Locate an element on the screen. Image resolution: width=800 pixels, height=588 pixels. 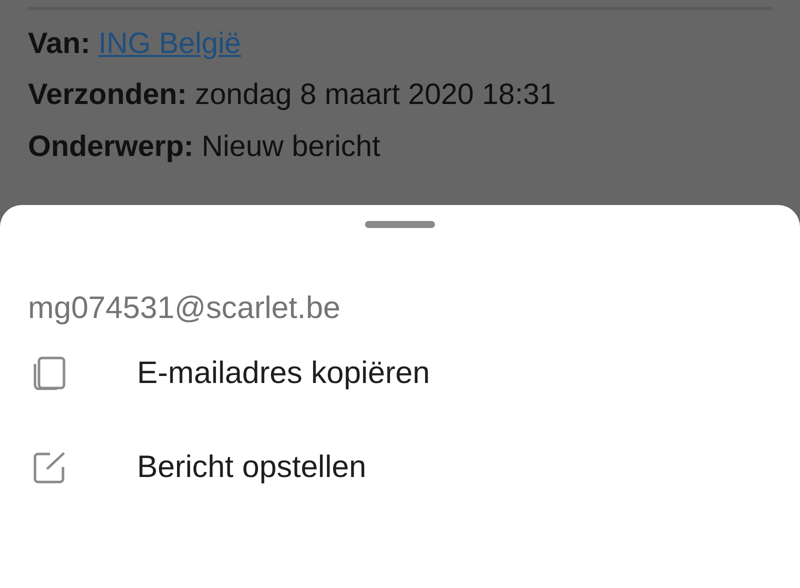
field-value: Nieuw bericht is located at coordinates (291, 147).